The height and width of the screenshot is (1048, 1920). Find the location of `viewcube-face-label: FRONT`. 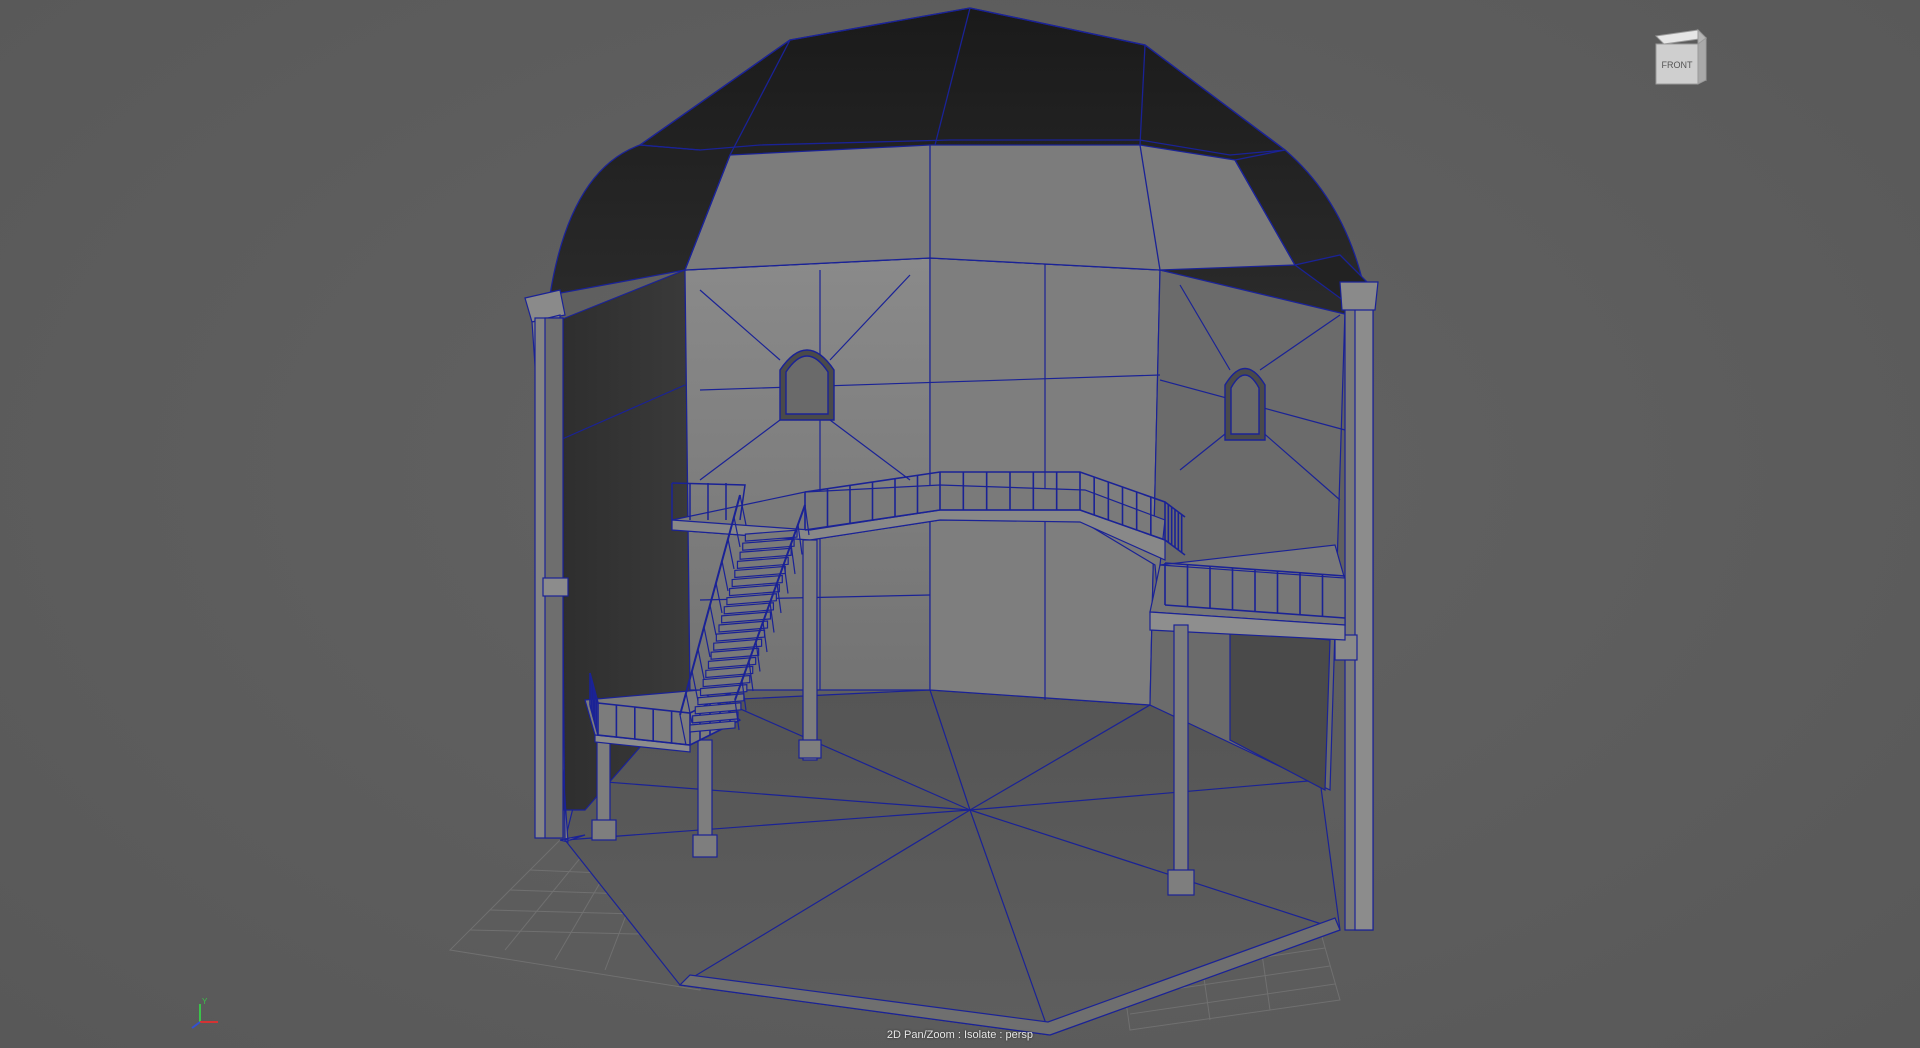

viewcube-face-label: FRONT is located at coordinates (1677, 65).